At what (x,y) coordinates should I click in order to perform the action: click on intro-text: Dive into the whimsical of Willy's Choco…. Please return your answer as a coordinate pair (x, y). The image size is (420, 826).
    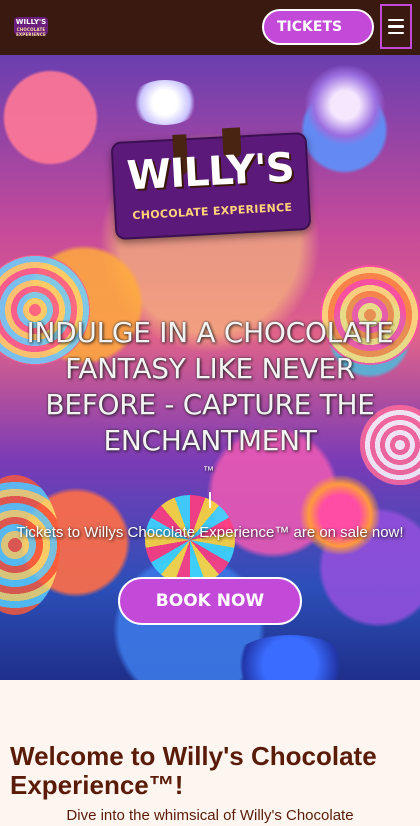
    Looking at the image, I should click on (210, 815).